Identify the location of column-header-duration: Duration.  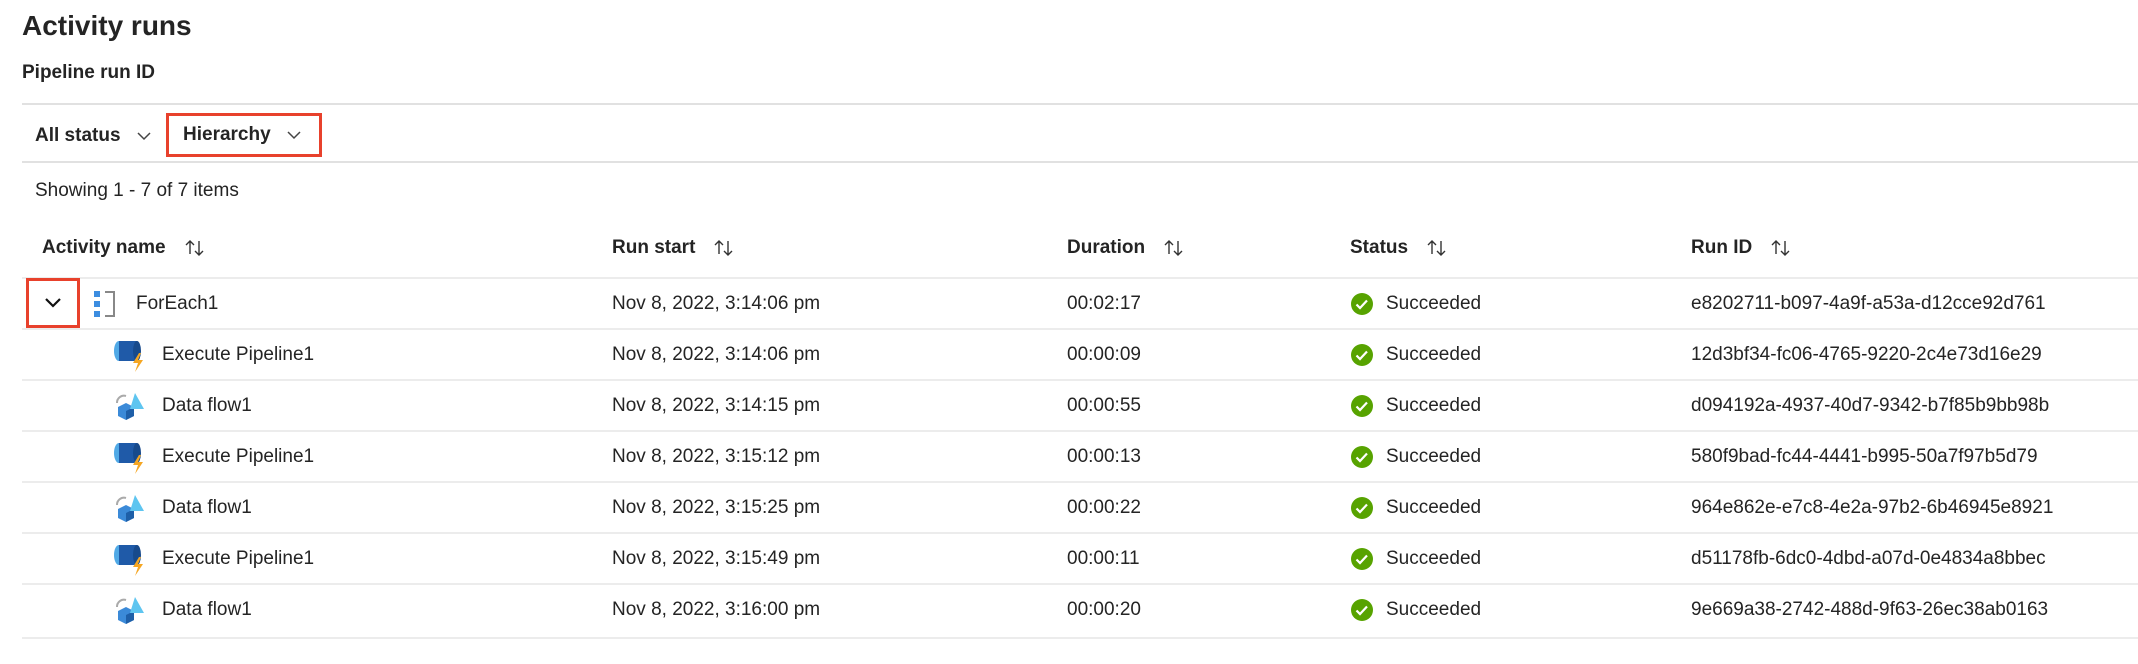
(1126, 248).